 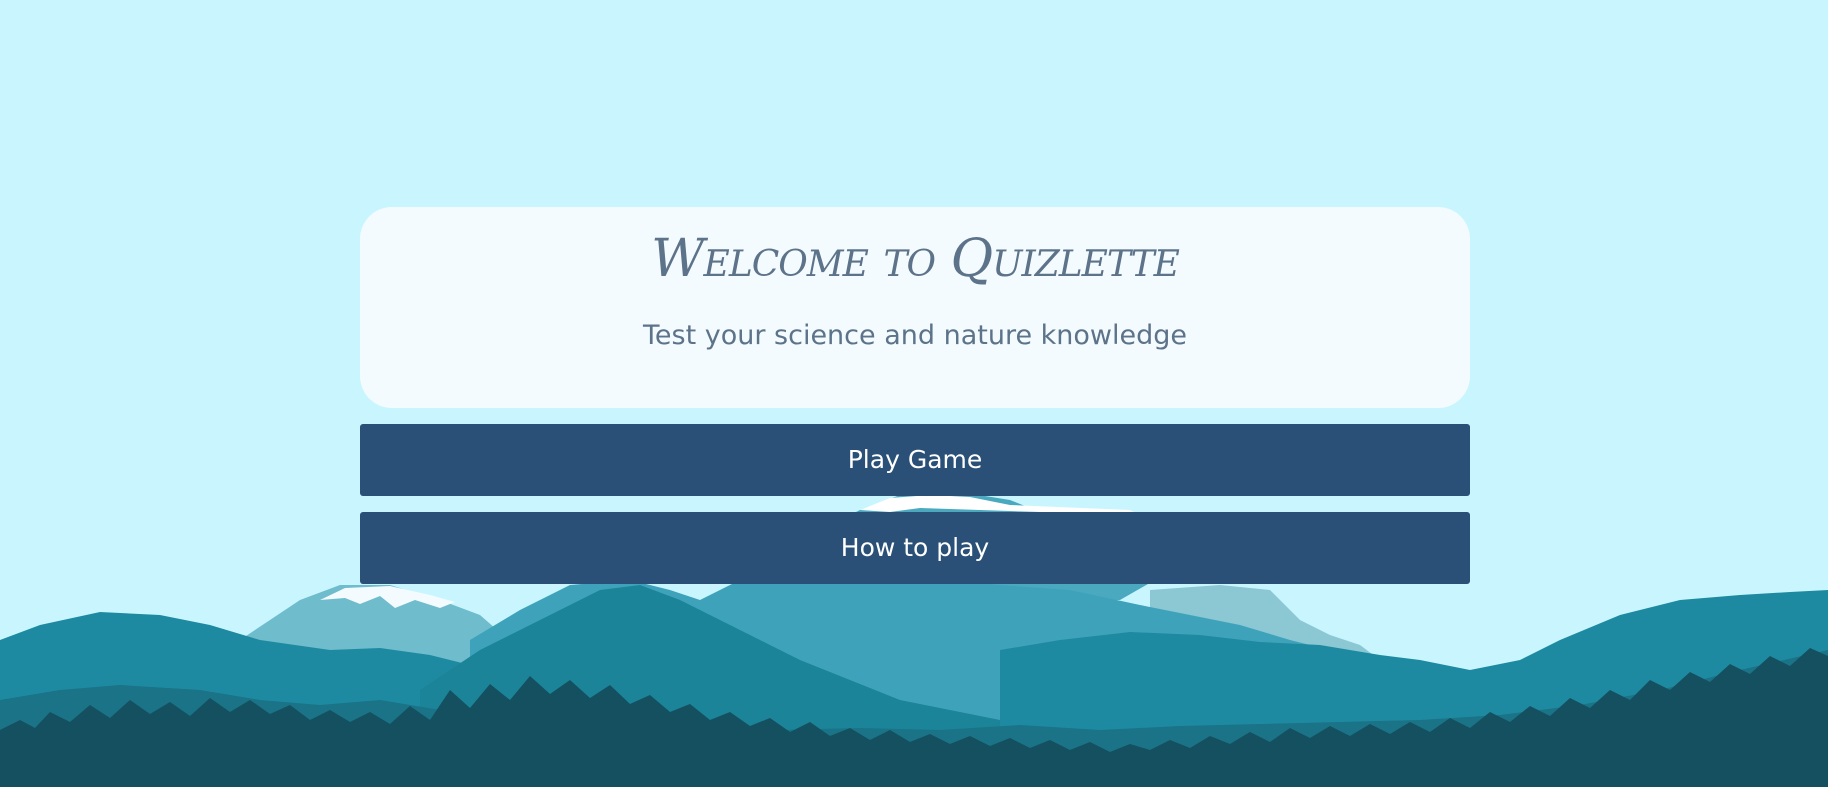 I want to click on game-title: Welcome to Quizlette, so click(x=915, y=259).